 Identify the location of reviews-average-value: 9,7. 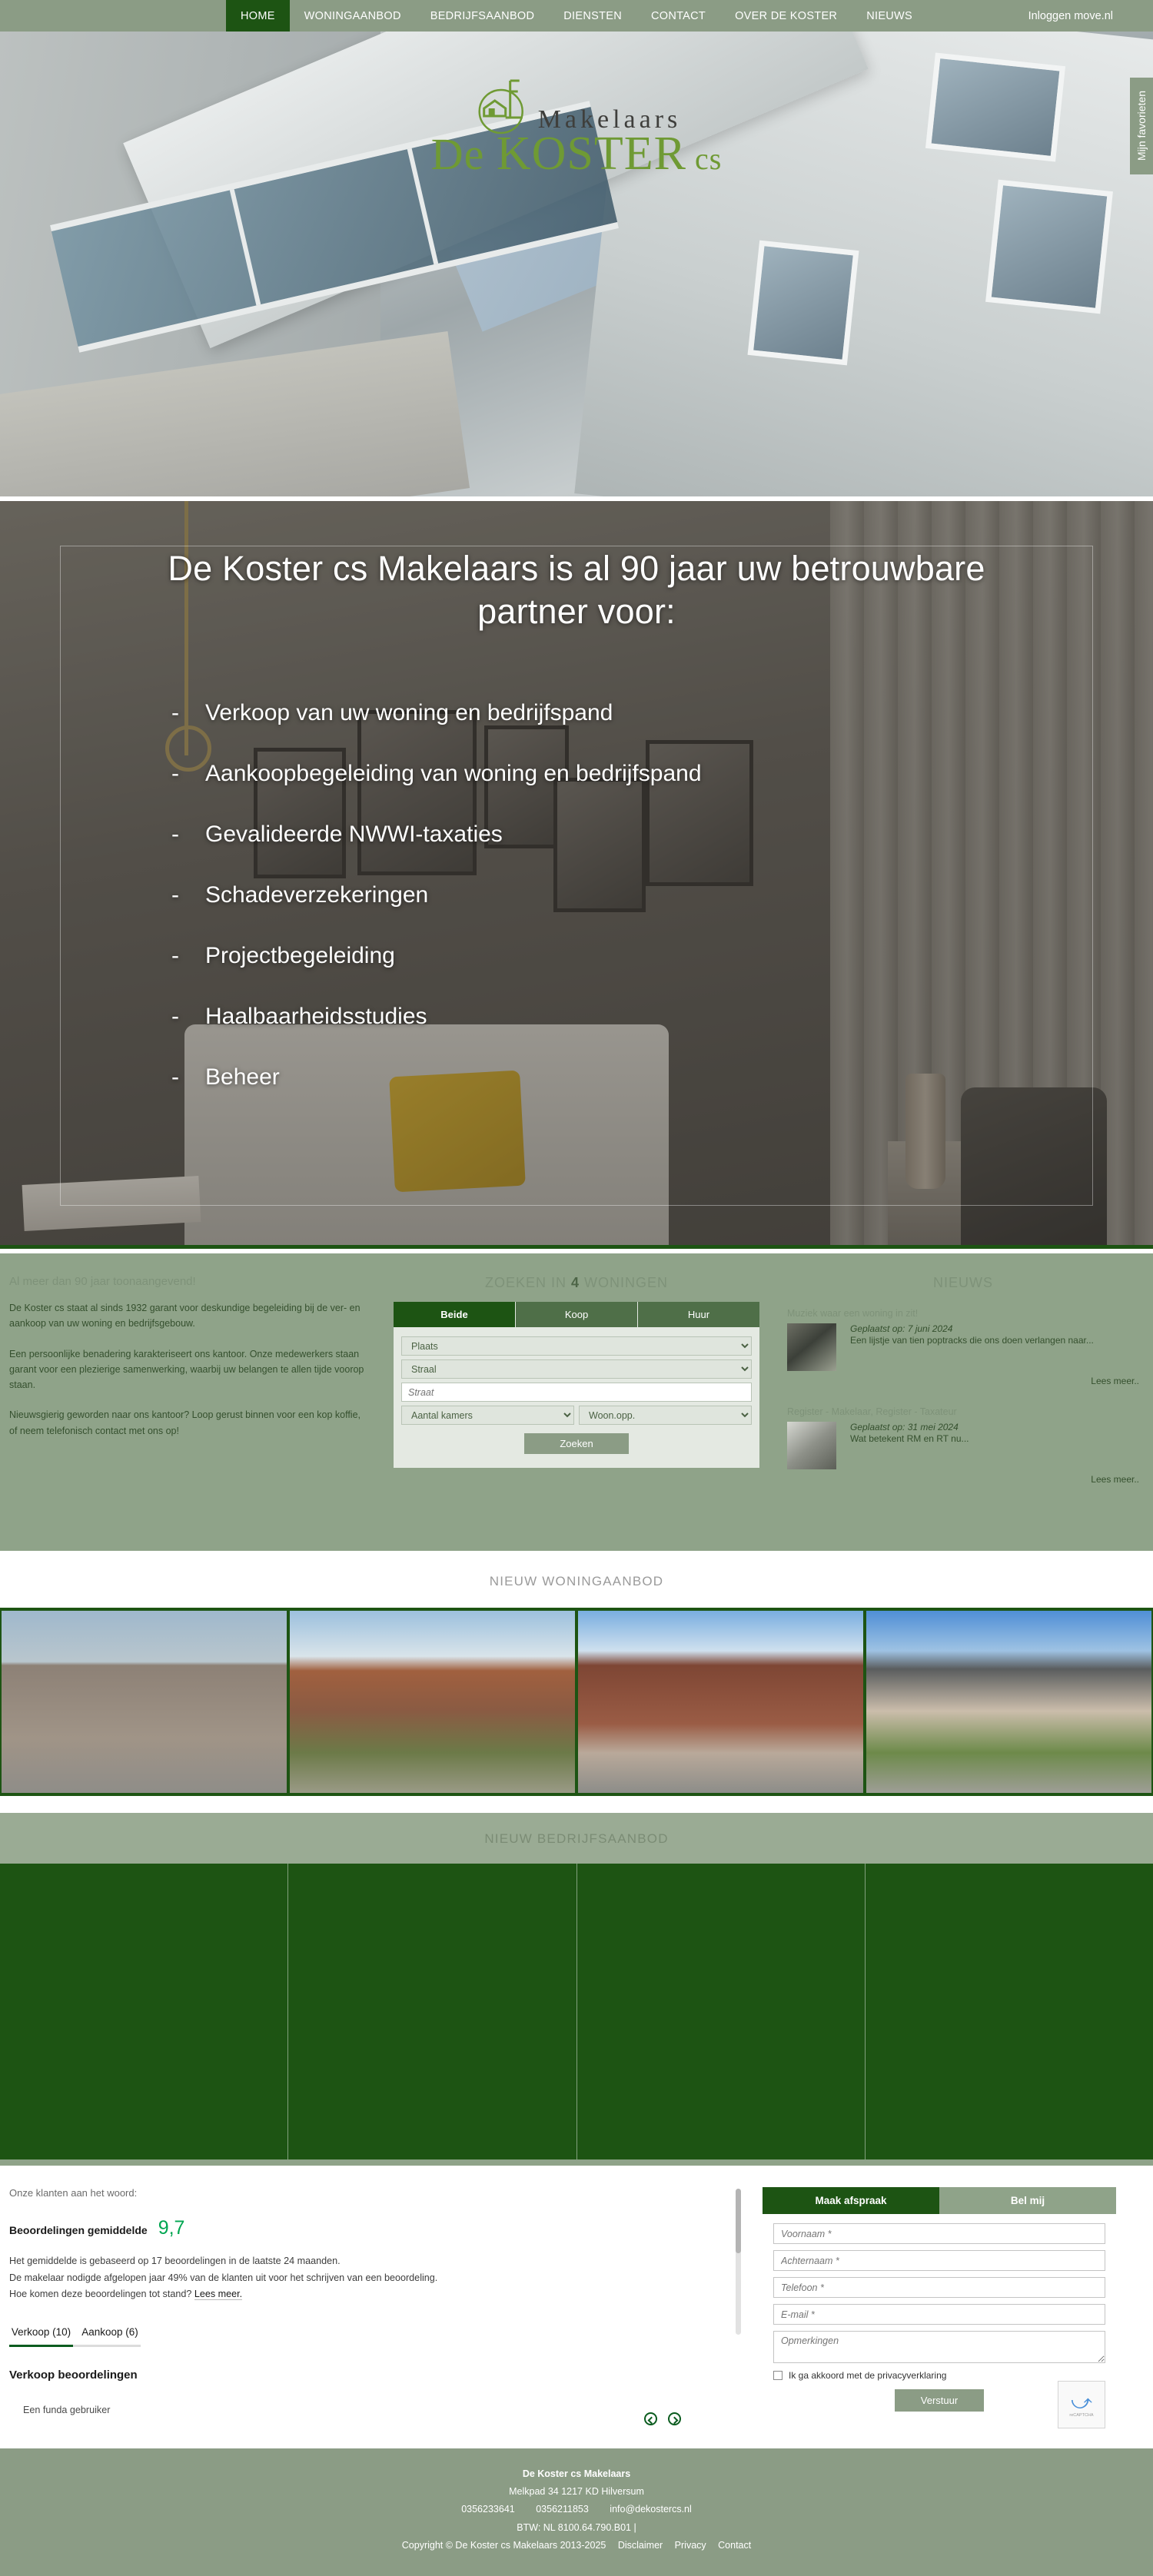
(171, 2228).